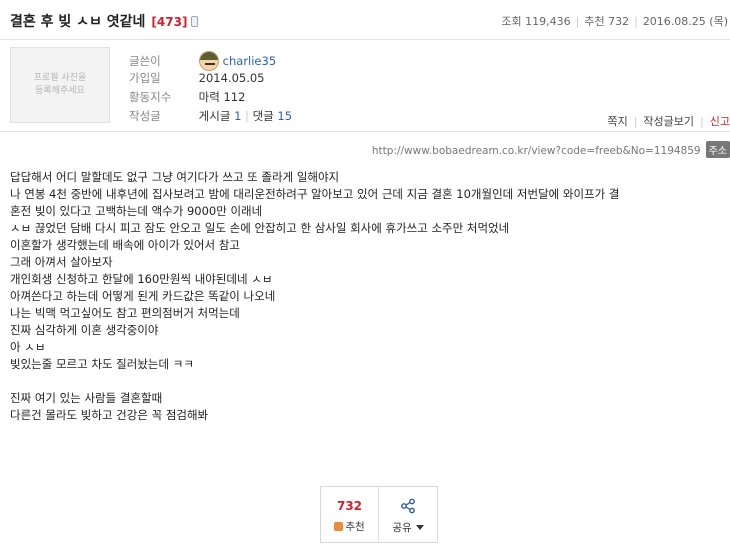  I want to click on copy-url-button: 주소, so click(717, 149).